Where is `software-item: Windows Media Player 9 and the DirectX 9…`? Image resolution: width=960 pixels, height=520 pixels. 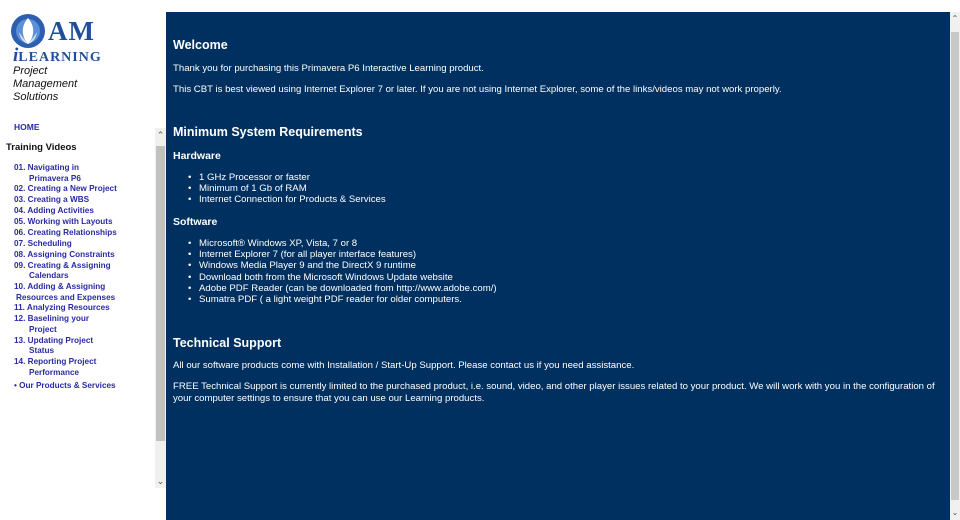 software-item: Windows Media Player 9 and the DirectX 9… is located at coordinates (342, 265).